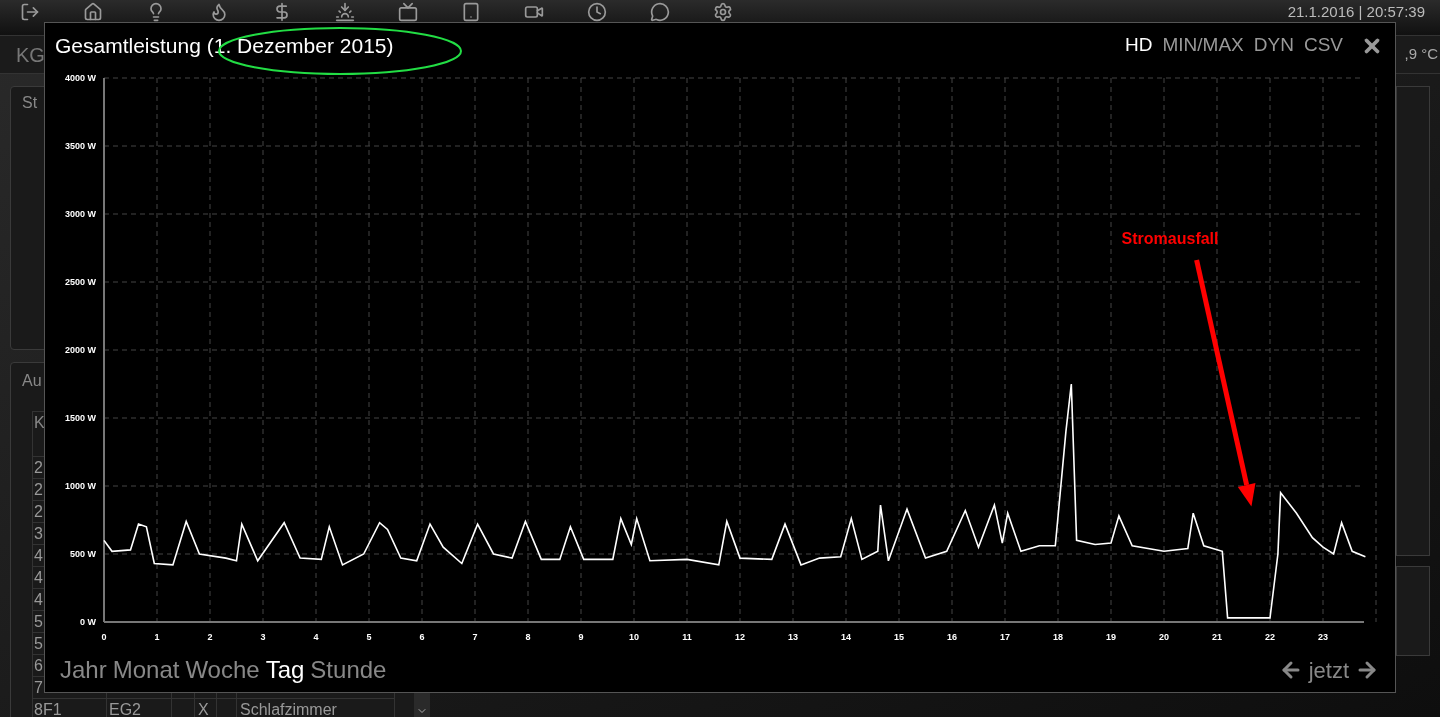 The height and width of the screenshot is (717, 1440). What do you see at coordinates (80, 350) in the screenshot?
I see `y-tick-label: 2000 W` at bounding box center [80, 350].